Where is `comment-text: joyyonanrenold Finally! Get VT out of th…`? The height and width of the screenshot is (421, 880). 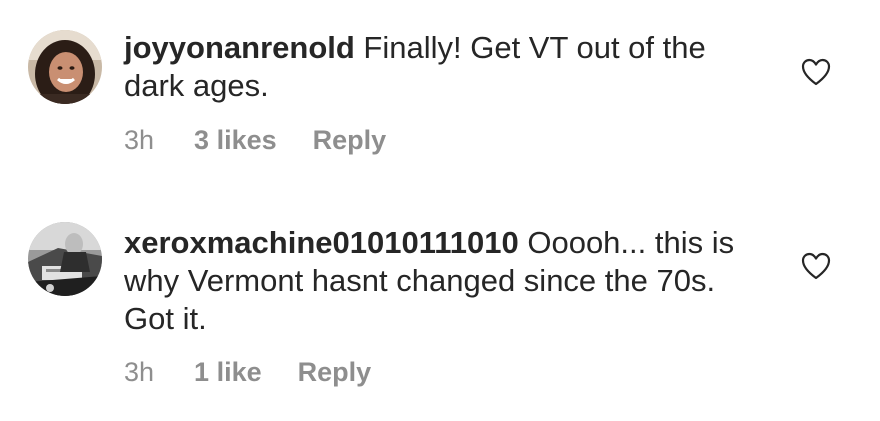
comment-text: joyyonanrenold Finally! Get VT out of th… is located at coordinates (444, 67).